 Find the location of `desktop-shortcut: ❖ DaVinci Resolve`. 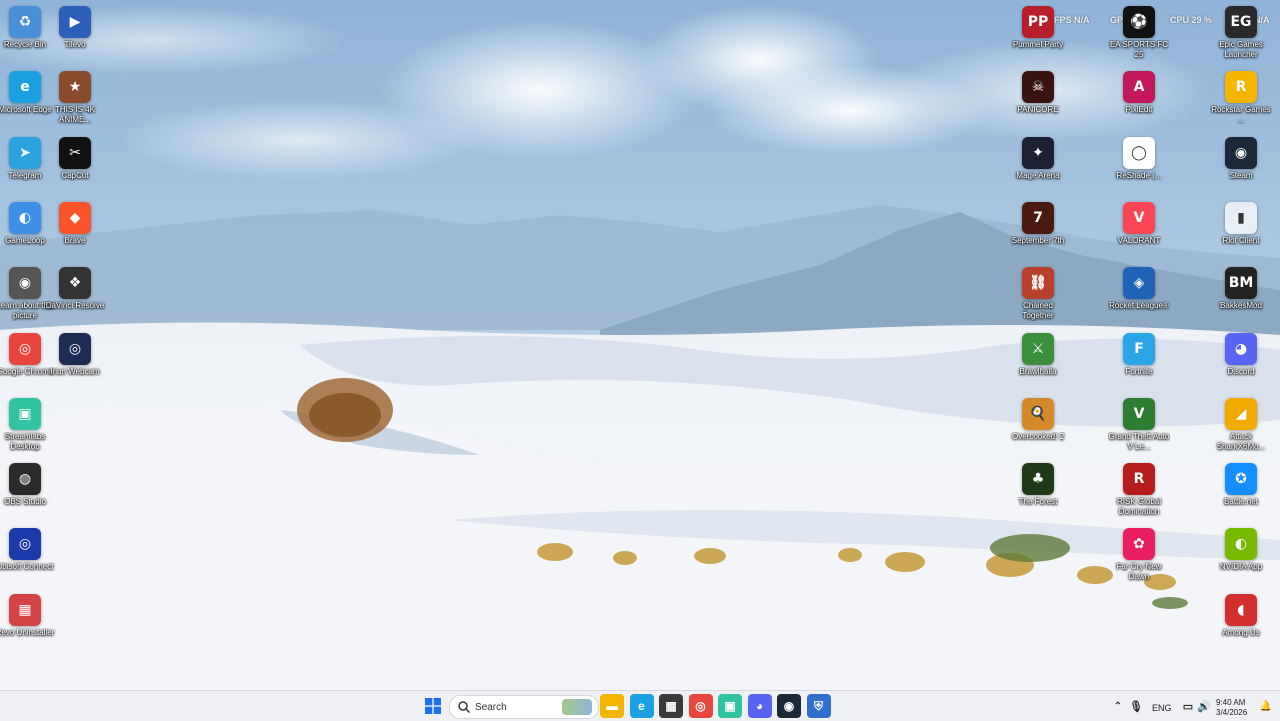

desktop-shortcut: ❖ DaVinci Resolve is located at coordinates (75, 289).